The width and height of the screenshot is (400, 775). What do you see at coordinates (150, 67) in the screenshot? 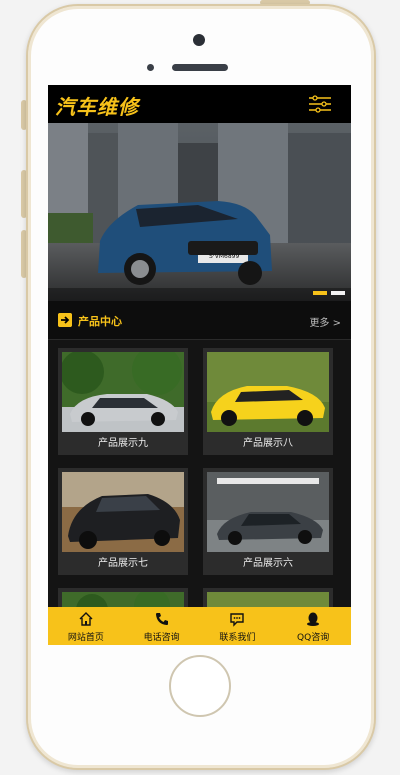
I see `proximity-sensor` at bounding box center [150, 67].